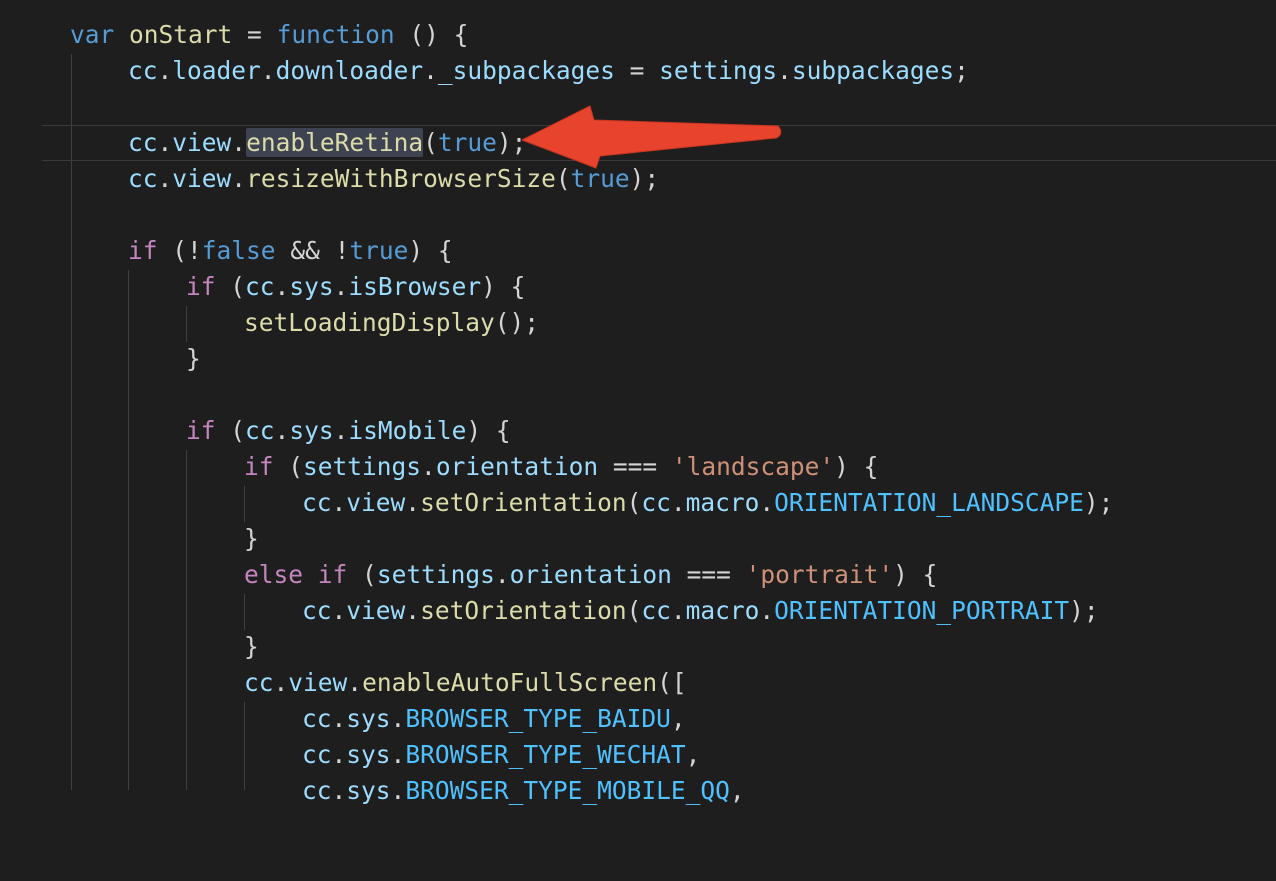  Describe the element at coordinates (369, 322) in the screenshot. I see `identifier: setLoadingDisplay` at that location.